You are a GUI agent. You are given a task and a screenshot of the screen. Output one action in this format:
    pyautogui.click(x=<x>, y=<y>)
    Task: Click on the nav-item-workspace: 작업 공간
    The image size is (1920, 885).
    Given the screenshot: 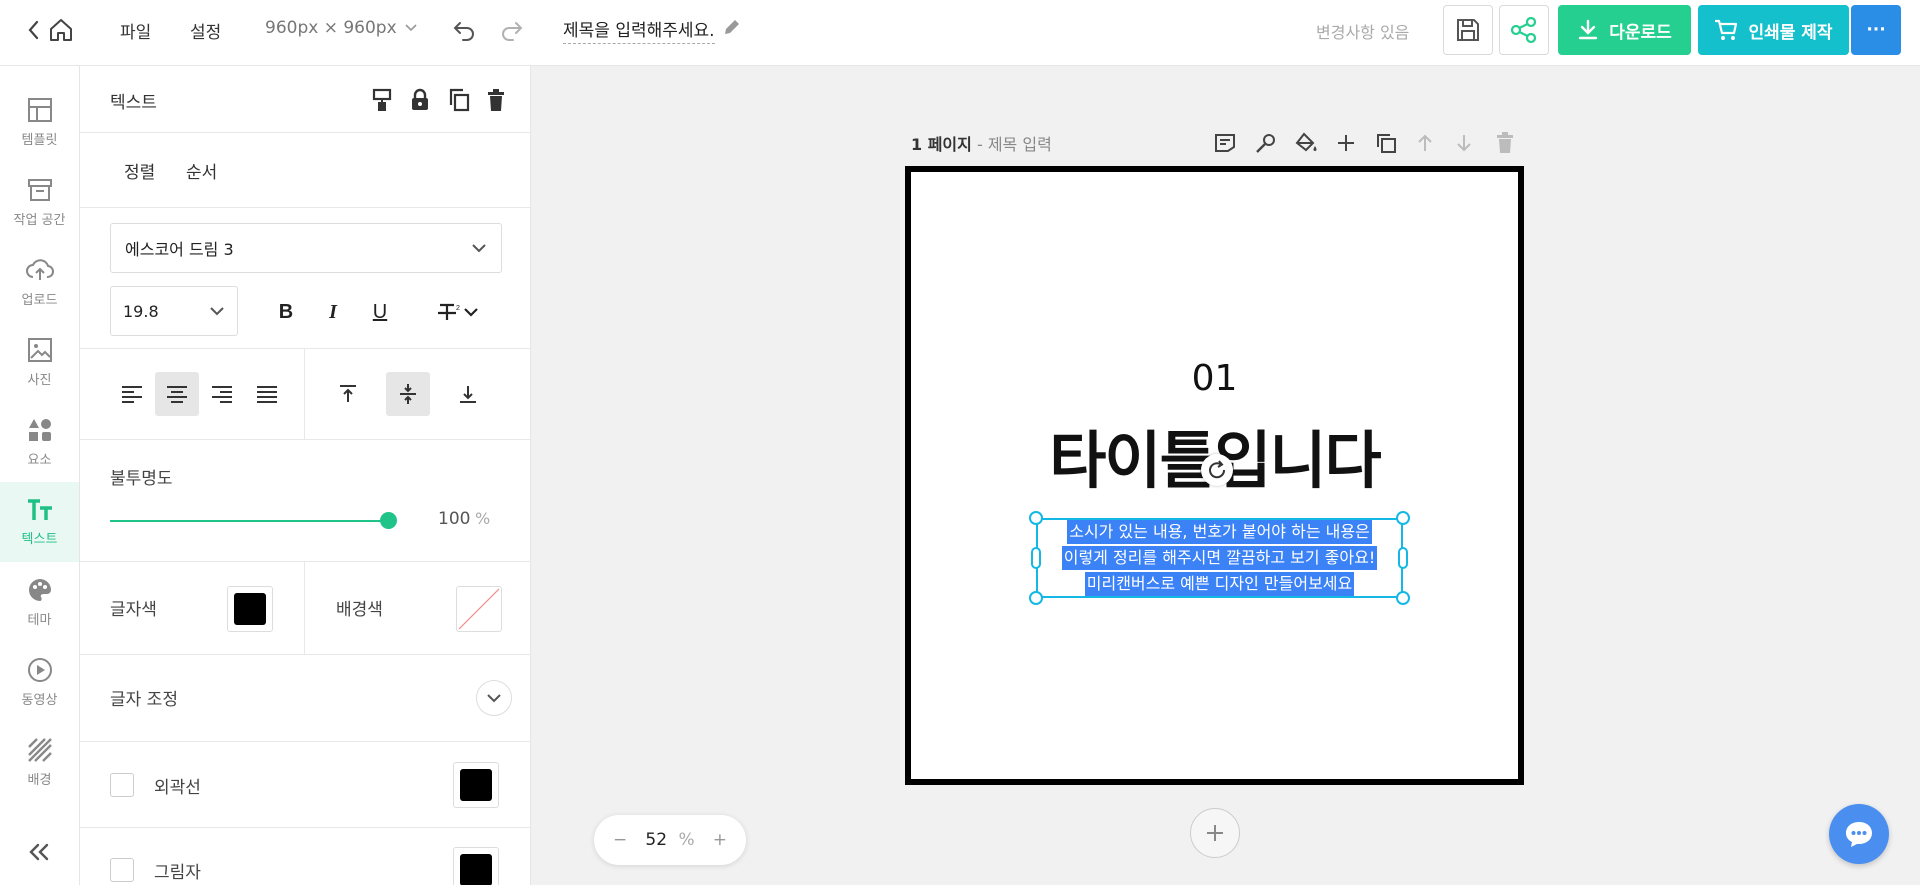 What is the action you would take?
    pyautogui.click(x=39, y=202)
    